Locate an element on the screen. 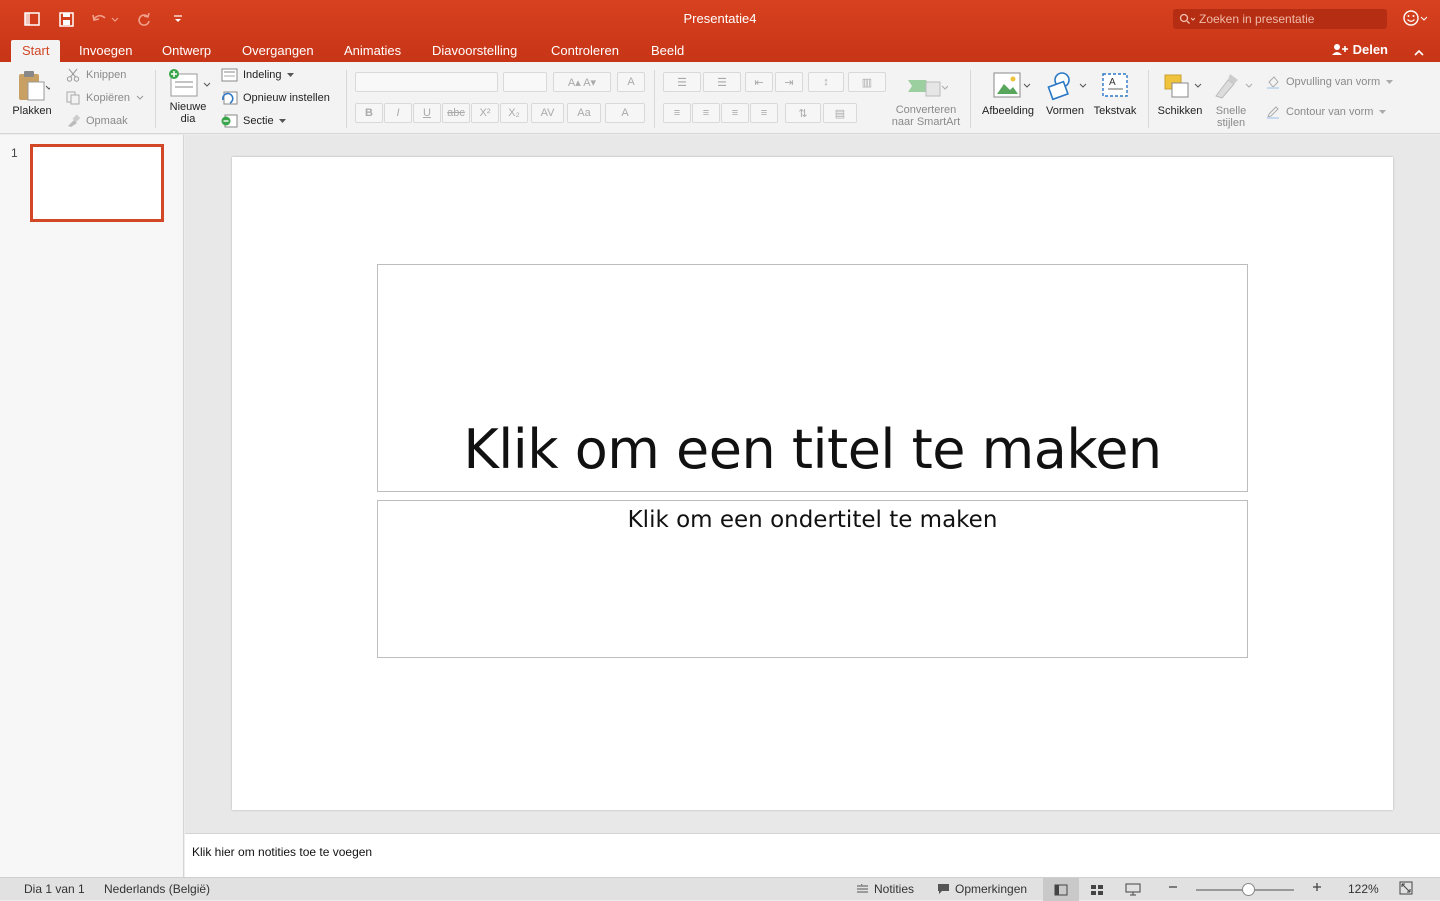  fit-to-window-icon is located at coordinates (1406, 888).